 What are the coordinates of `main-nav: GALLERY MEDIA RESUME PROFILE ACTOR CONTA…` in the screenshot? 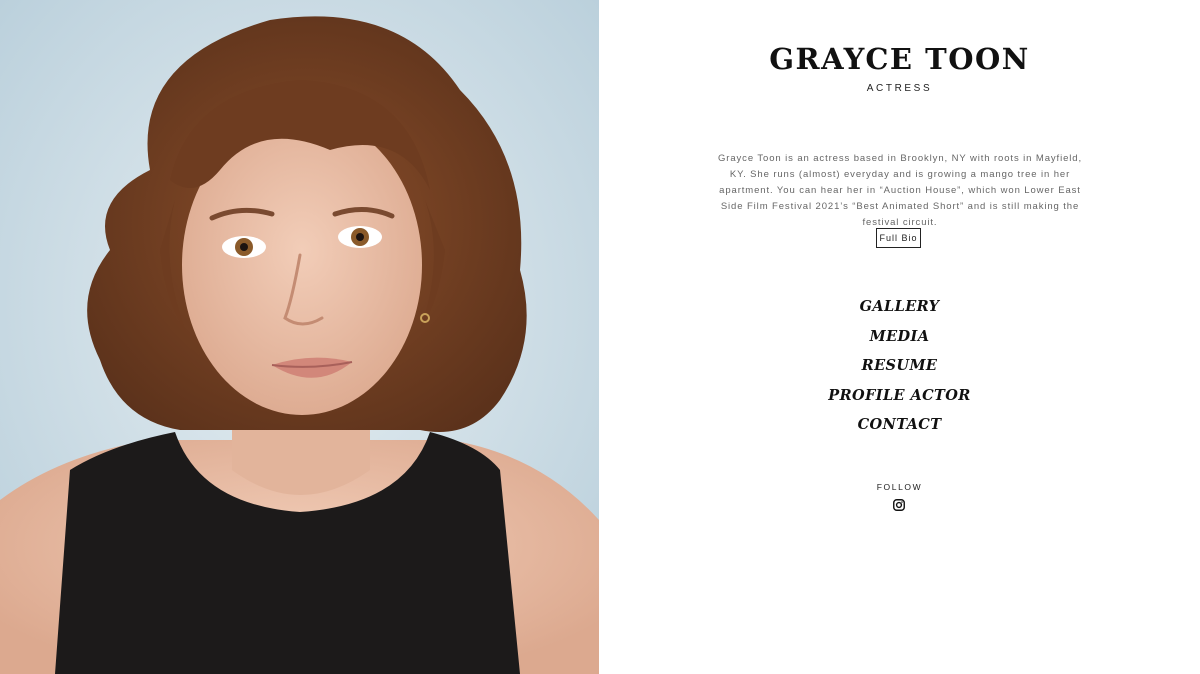 It's located at (899, 366).